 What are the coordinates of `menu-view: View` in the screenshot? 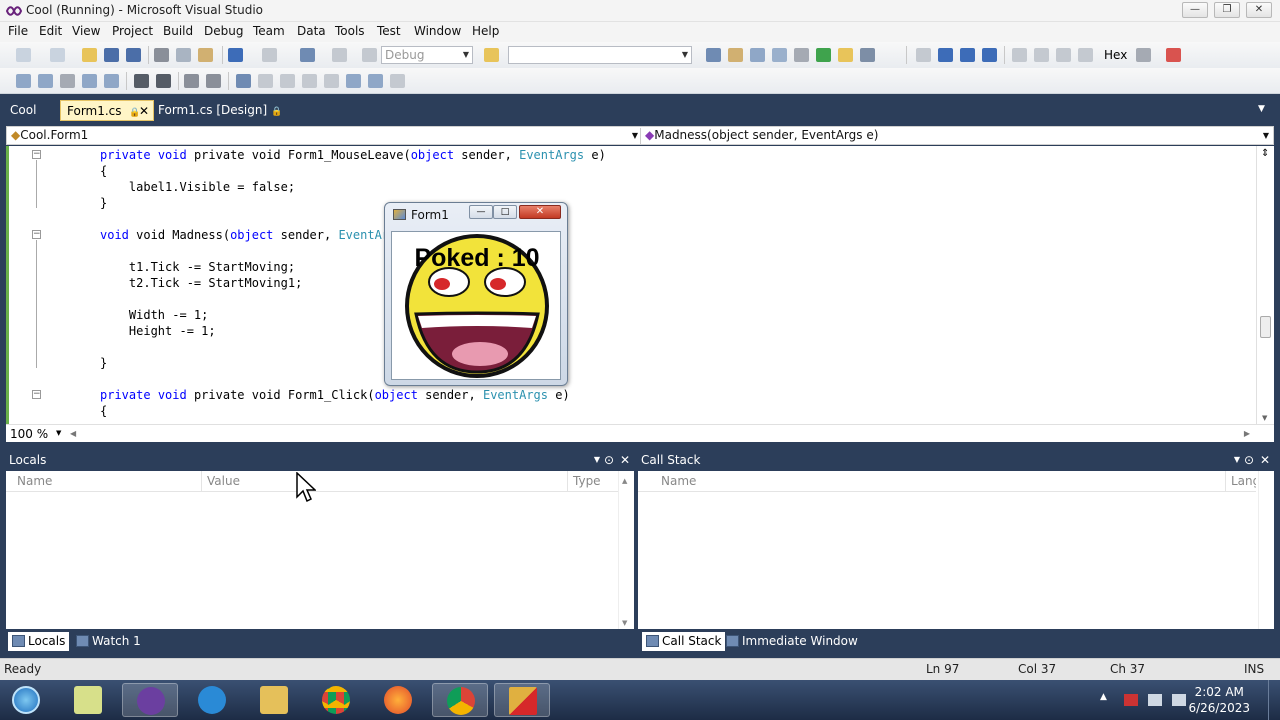 It's located at (86, 31).